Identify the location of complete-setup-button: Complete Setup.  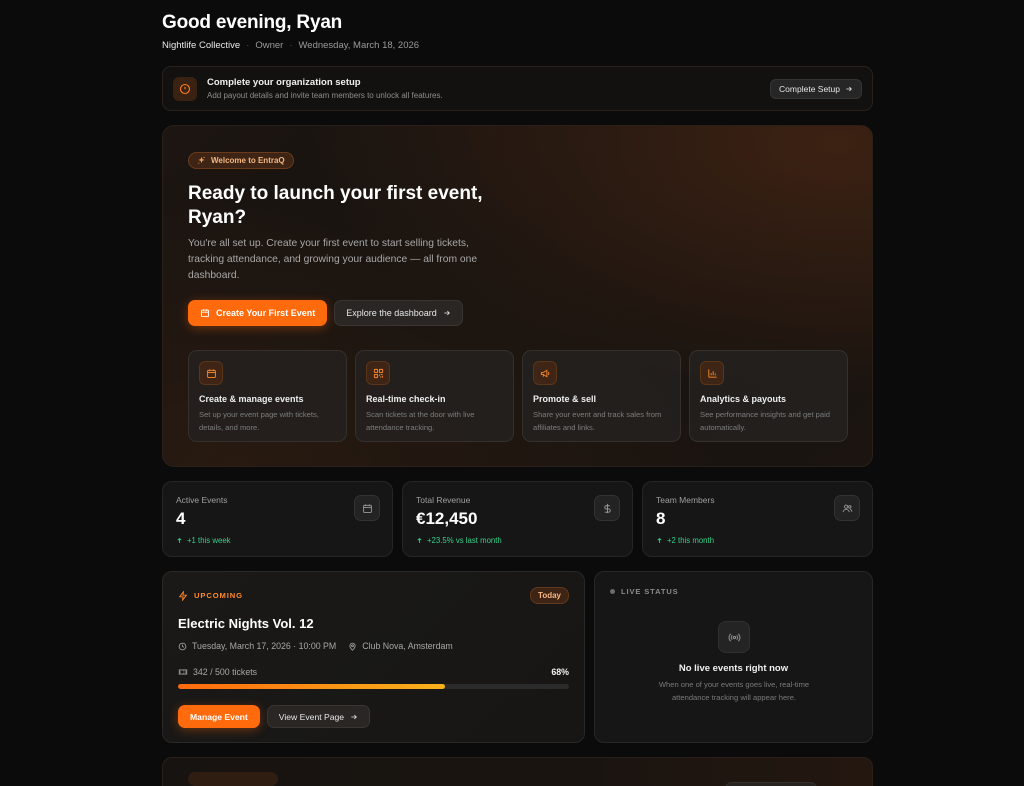
(816, 88).